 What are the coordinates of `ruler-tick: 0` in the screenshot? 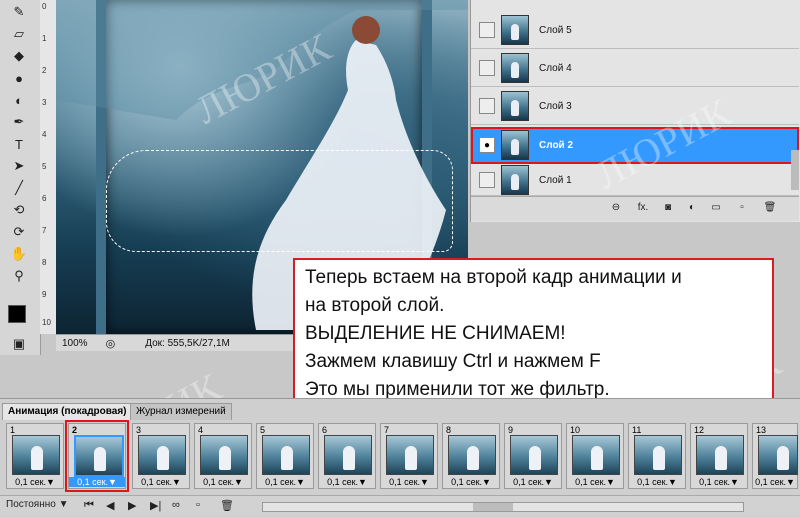 It's located at (44, 6).